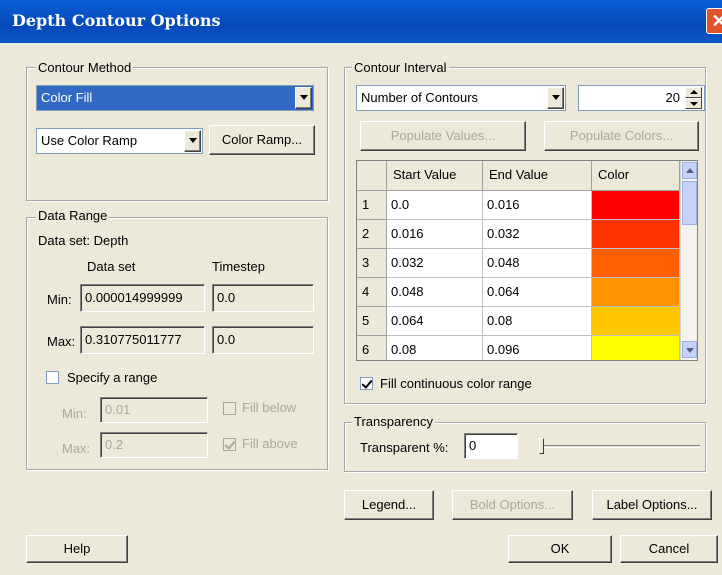 Image resolution: width=722 pixels, height=575 pixels. Describe the element at coordinates (61, 341) in the screenshot. I see `max-label: Max:` at that location.